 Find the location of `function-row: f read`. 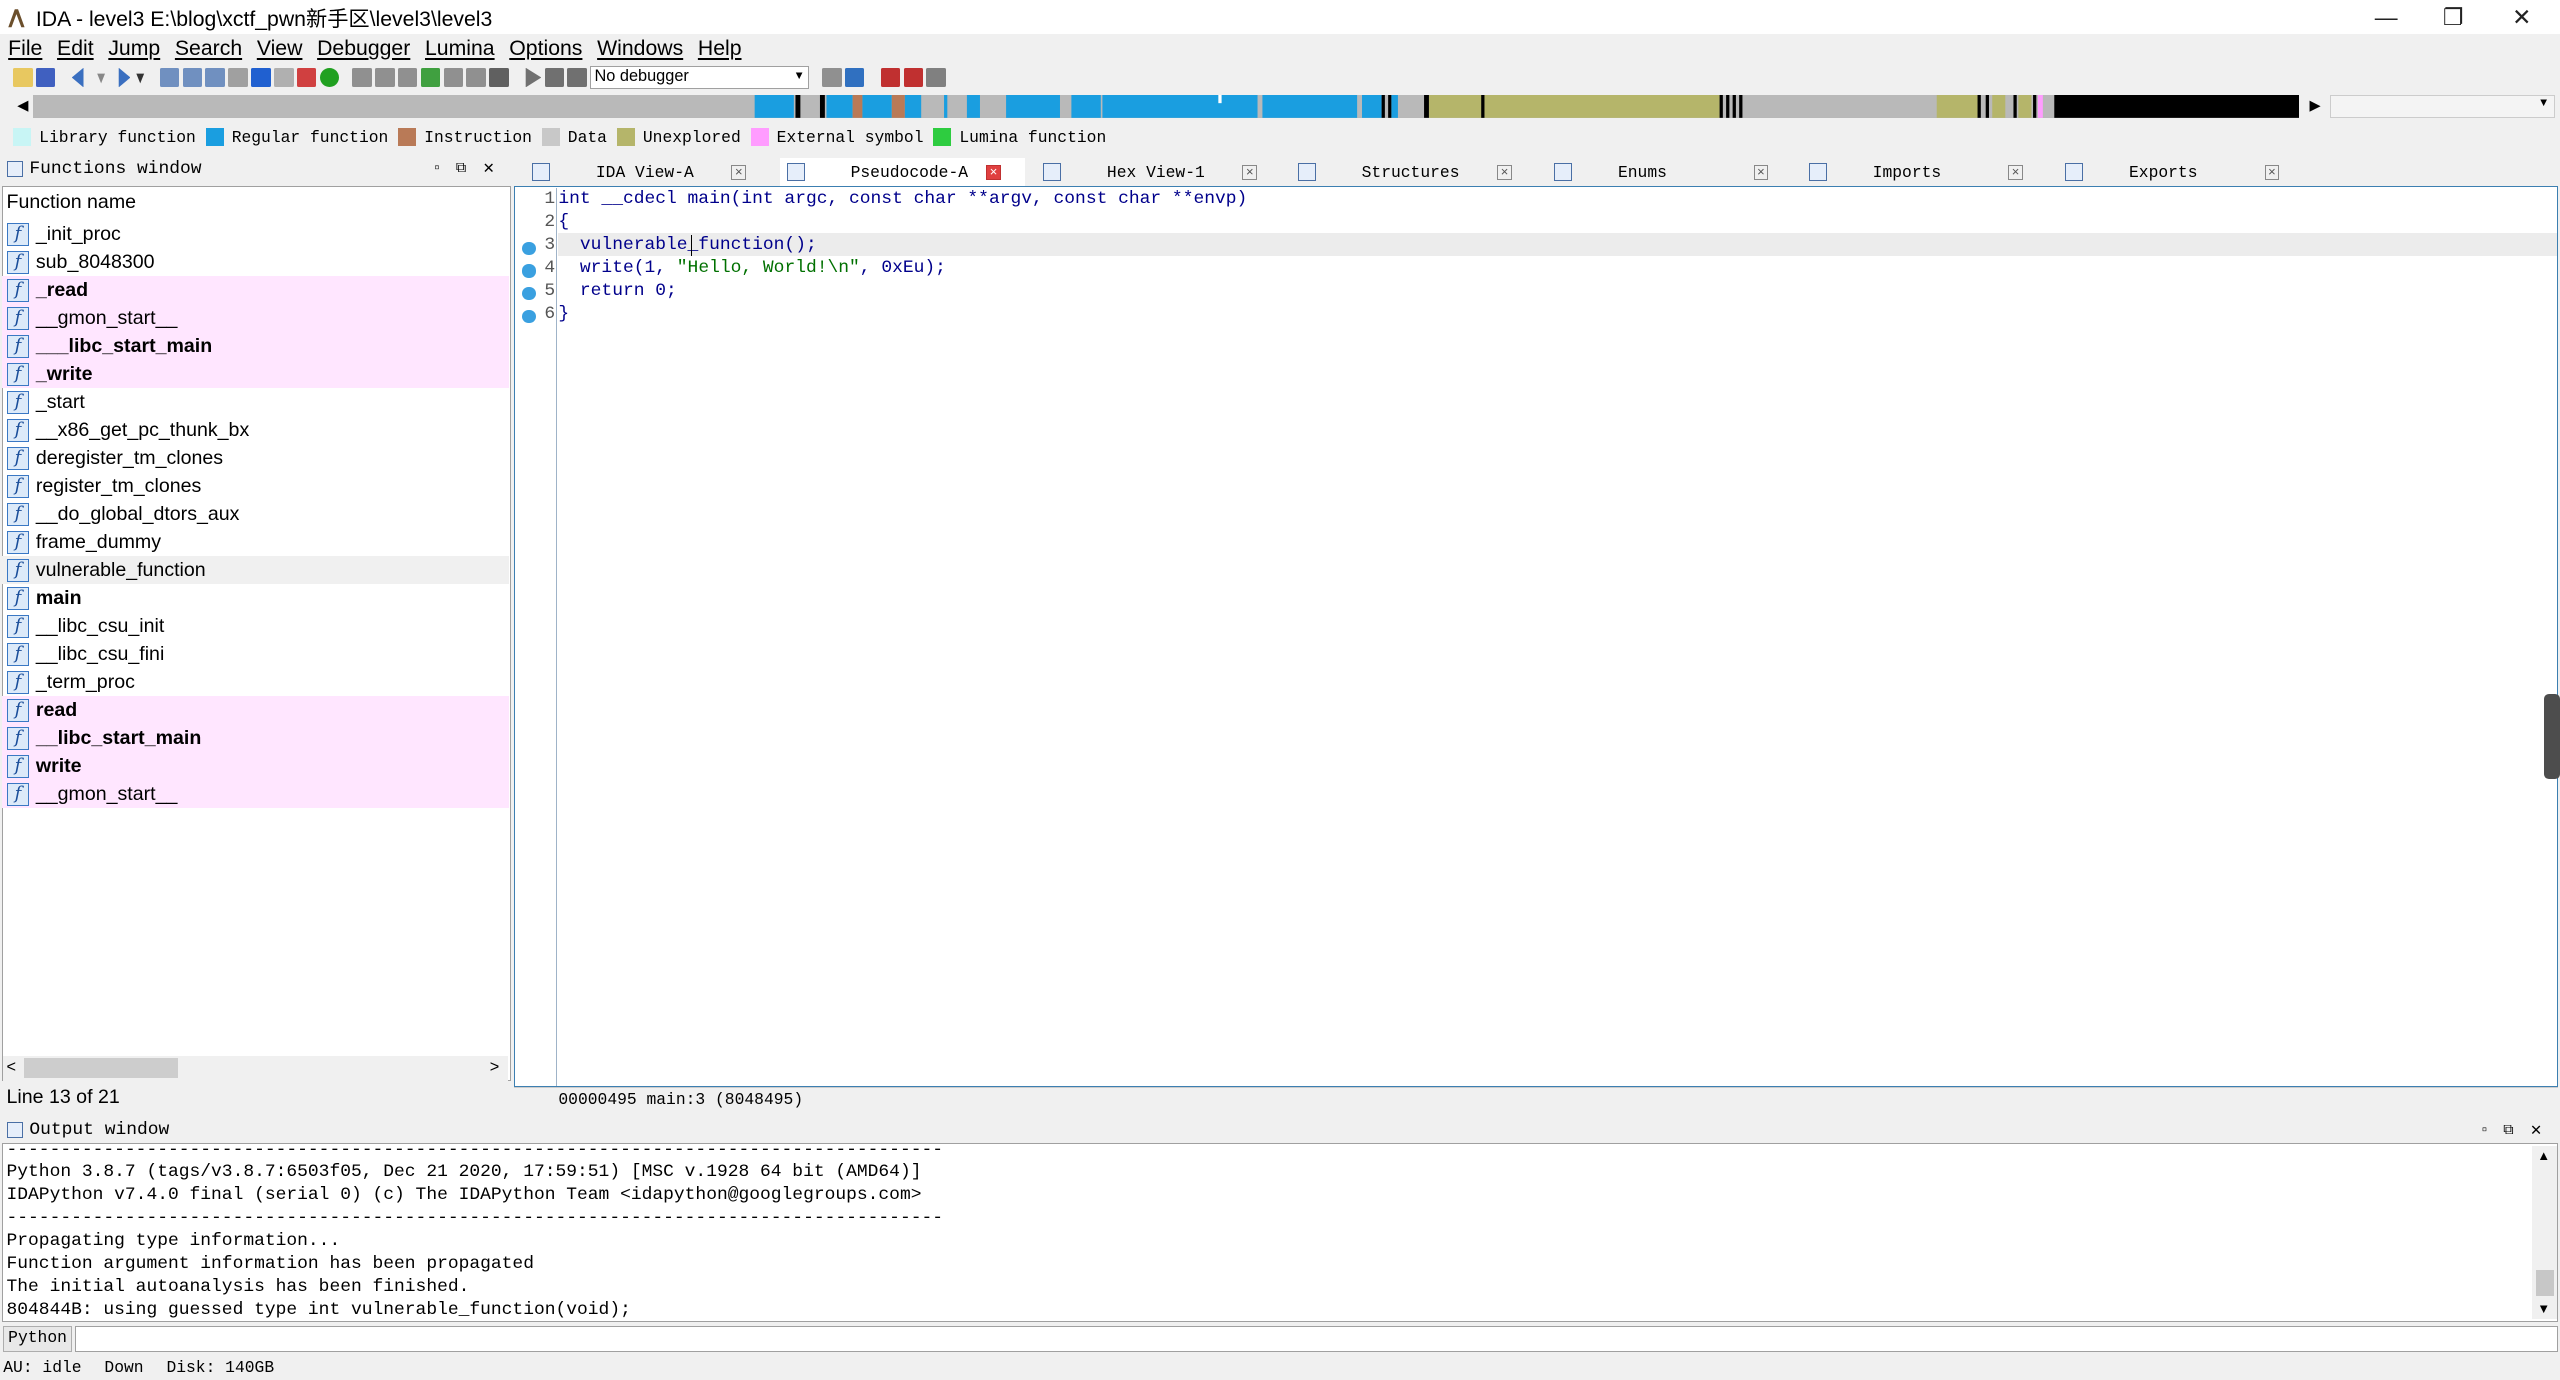

function-row: f read is located at coordinates (255, 710).